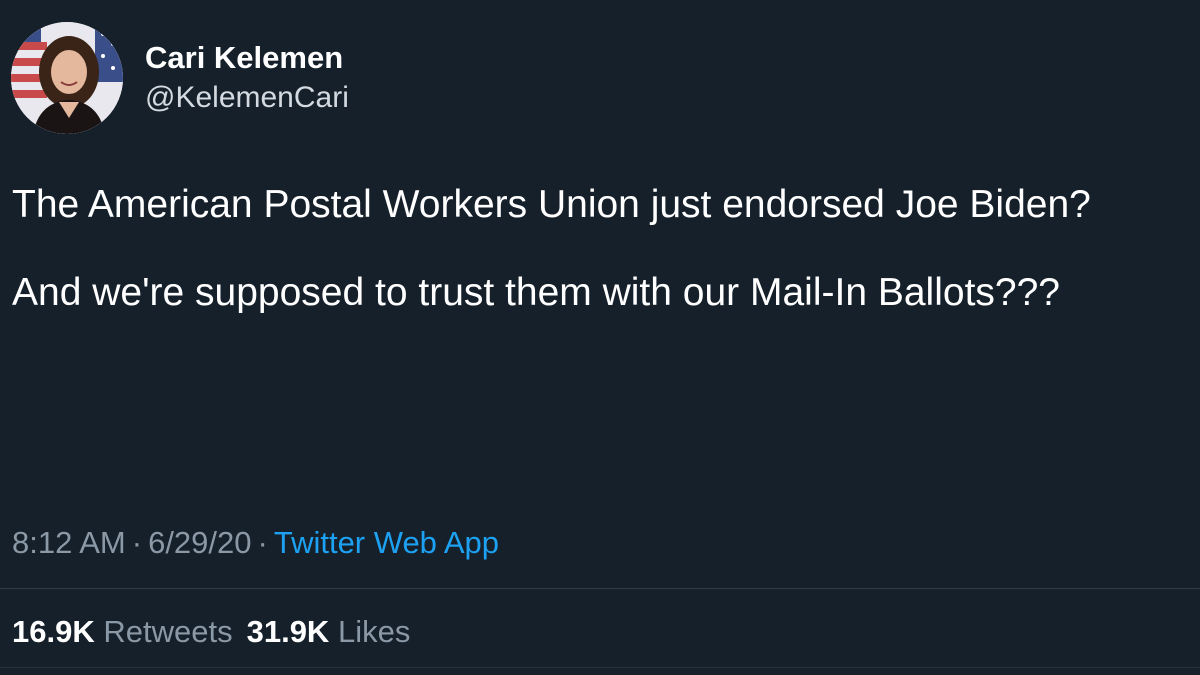 The width and height of the screenshot is (1200, 675). What do you see at coordinates (374, 631) in the screenshot?
I see `likes-label: Likes` at bounding box center [374, 631].